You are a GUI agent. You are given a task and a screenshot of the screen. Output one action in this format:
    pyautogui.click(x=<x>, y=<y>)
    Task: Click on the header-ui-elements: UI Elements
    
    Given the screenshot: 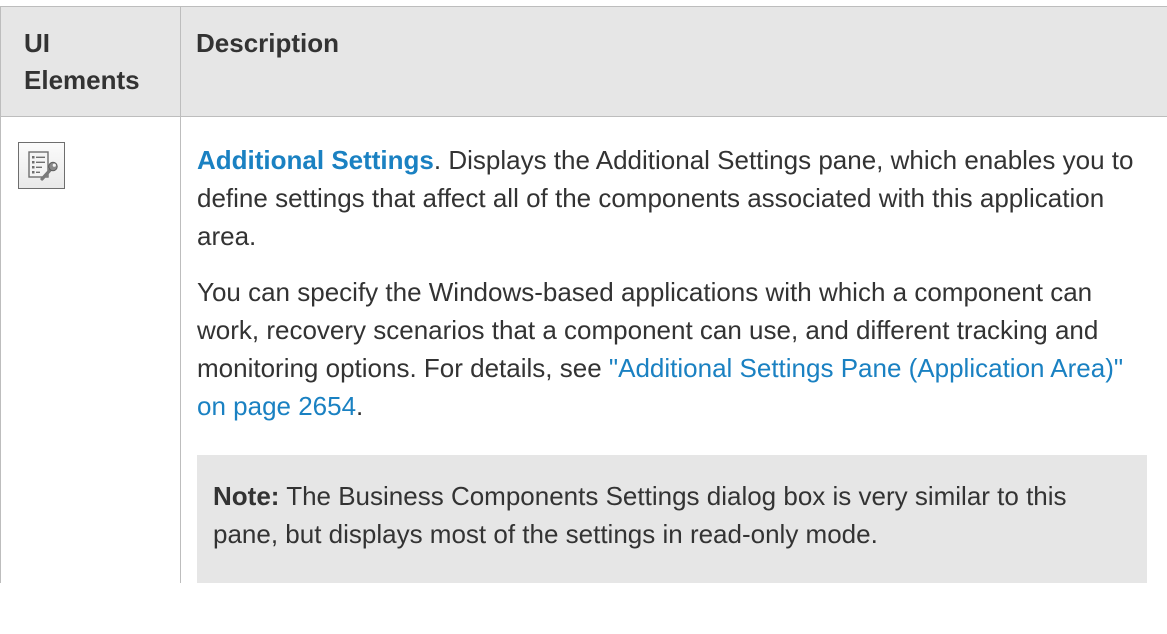 What is the action you would take?
    pyautogui.click(x=90, y=61)
    